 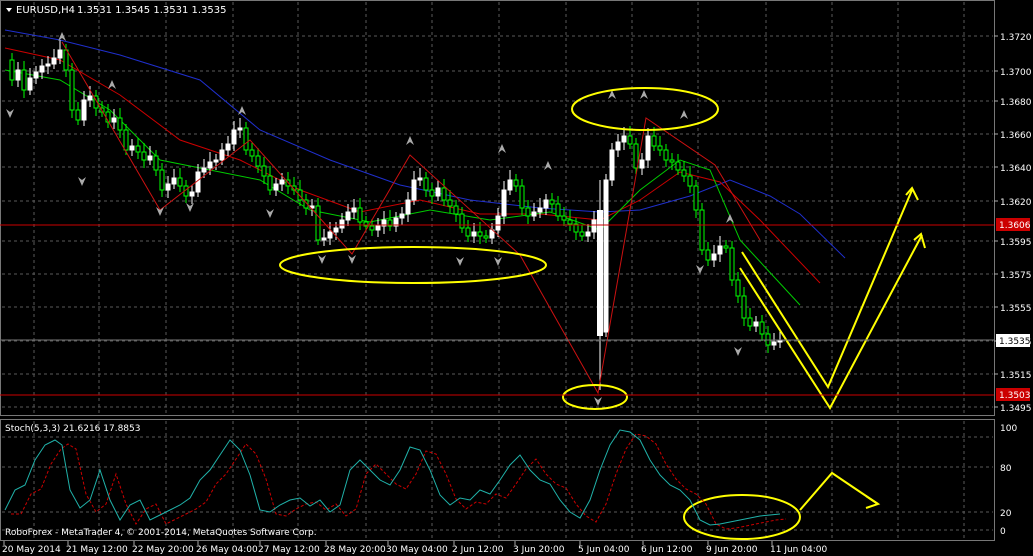 What do you see at coordinates (1016, 103) in the screenshot?
I see `price-tick-label: 1.3680` at bounding box center [1016, 103].